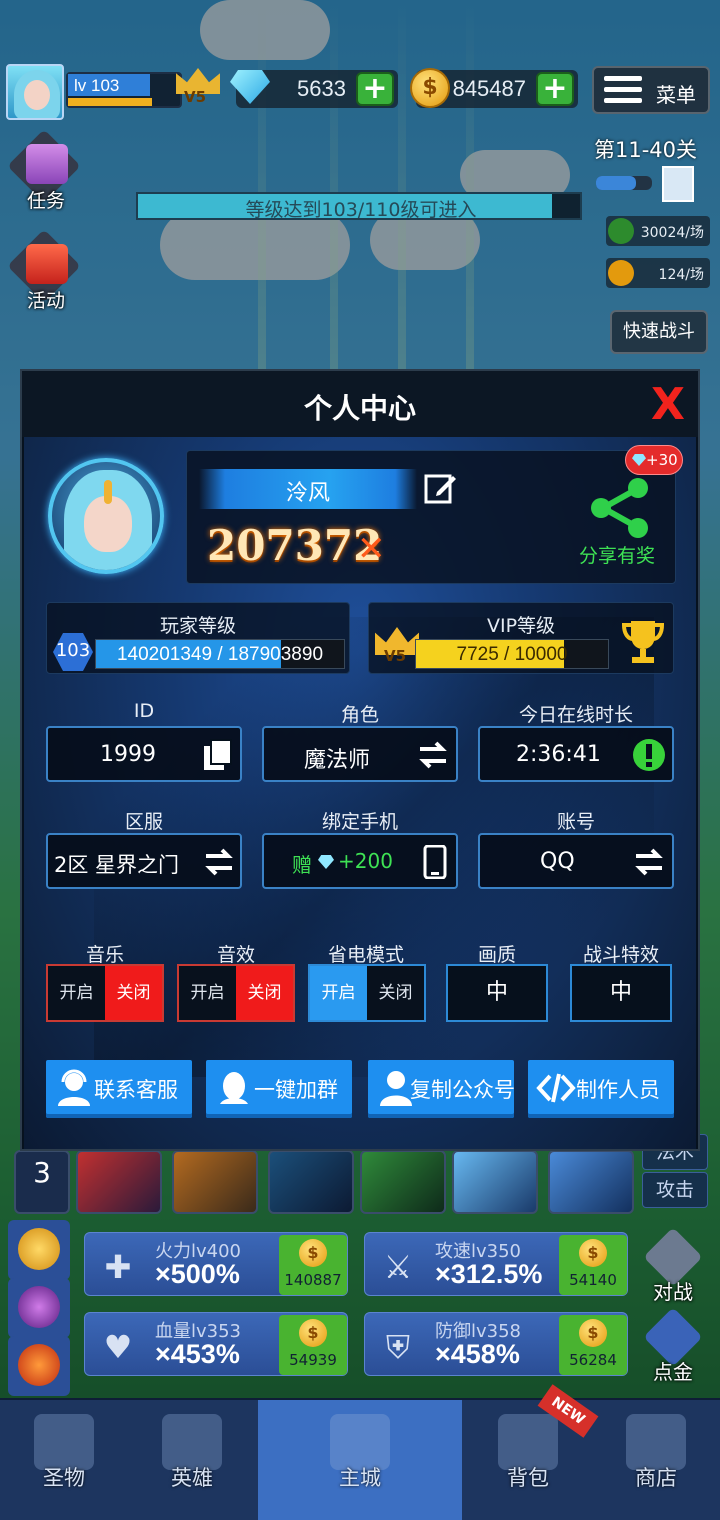 The image size is (720, 1520). What do you see at coordinates (621, 231) in the screenshot?
I see `exp-icon` at bounding box center [621, 231].